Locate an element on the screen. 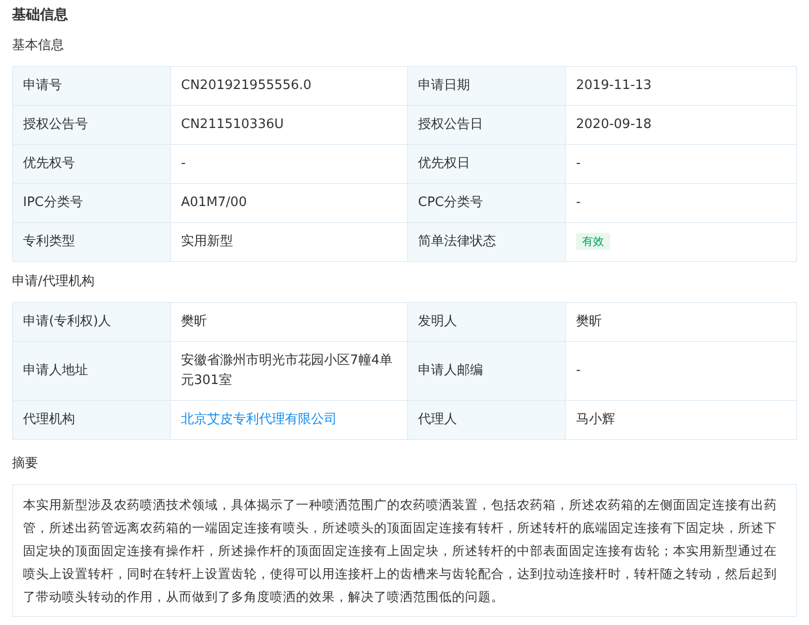  section-title: 申请/代理机构 is located at coordinates (54, 282).